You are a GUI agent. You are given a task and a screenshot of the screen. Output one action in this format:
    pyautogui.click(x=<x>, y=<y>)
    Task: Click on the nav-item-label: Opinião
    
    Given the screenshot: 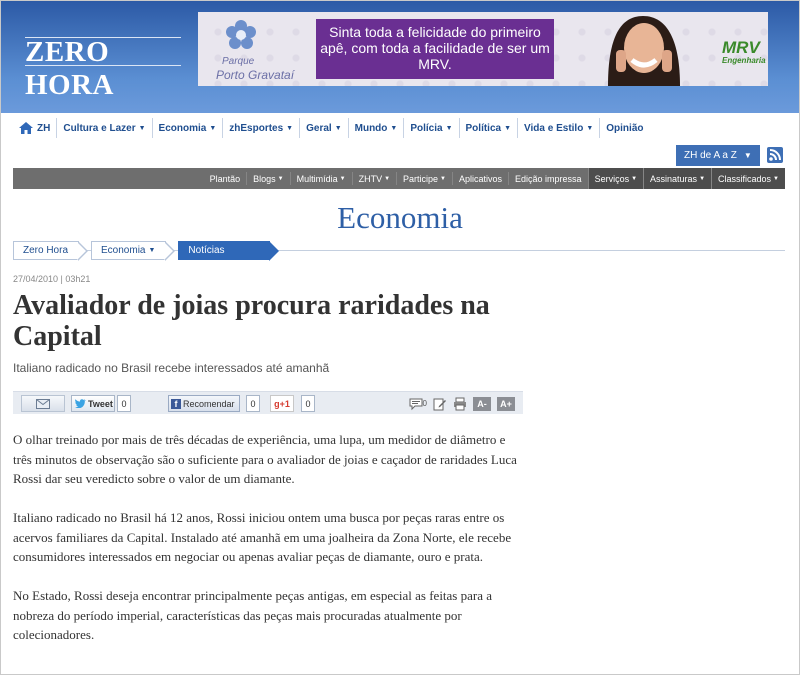 What is the action you would take?
    pyautogui.click(x=625, y=128)
    